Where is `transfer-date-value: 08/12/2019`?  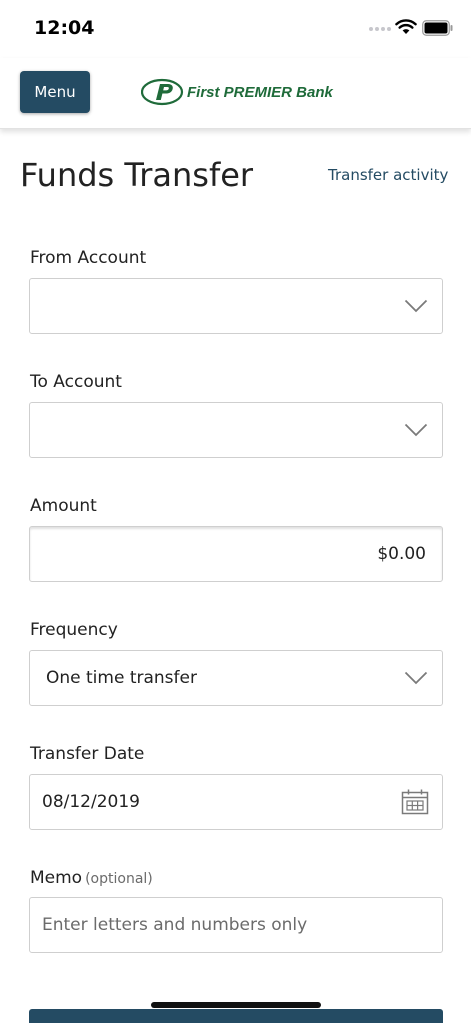 transfer-date-value: 08/12/2019 is located at coordinates (91, 802).